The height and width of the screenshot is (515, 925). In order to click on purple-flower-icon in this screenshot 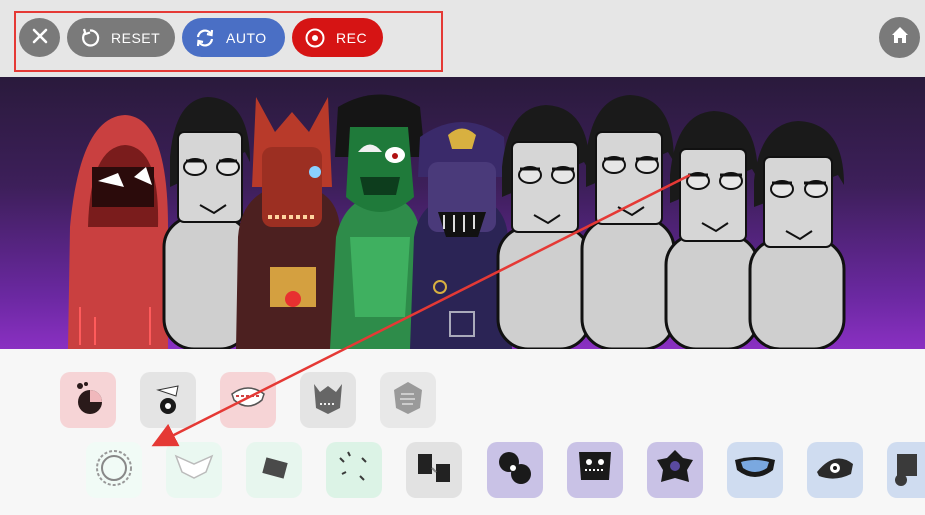, I will do `click(675, 470)`.